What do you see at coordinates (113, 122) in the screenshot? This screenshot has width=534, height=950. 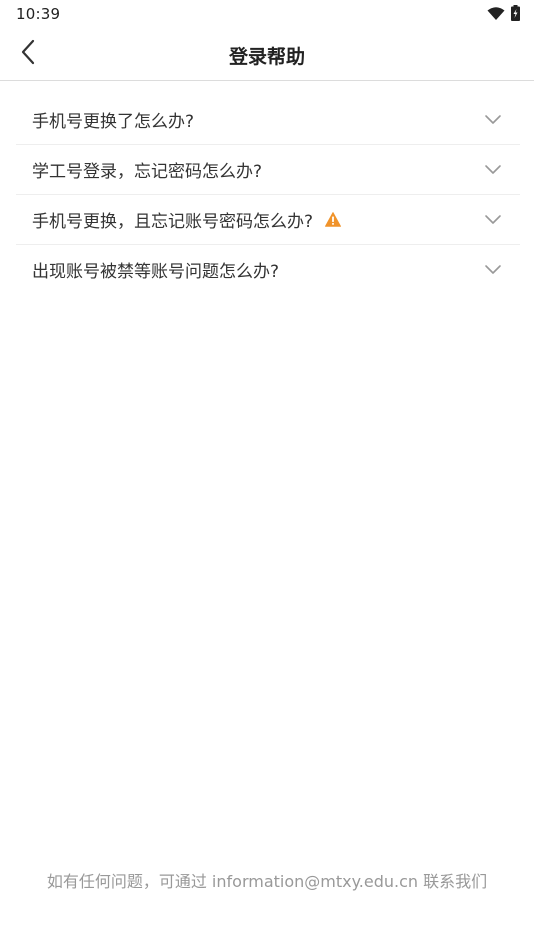 I see `faq-question: 手机号更换了怎么办?` at bounding box center [113, 122].